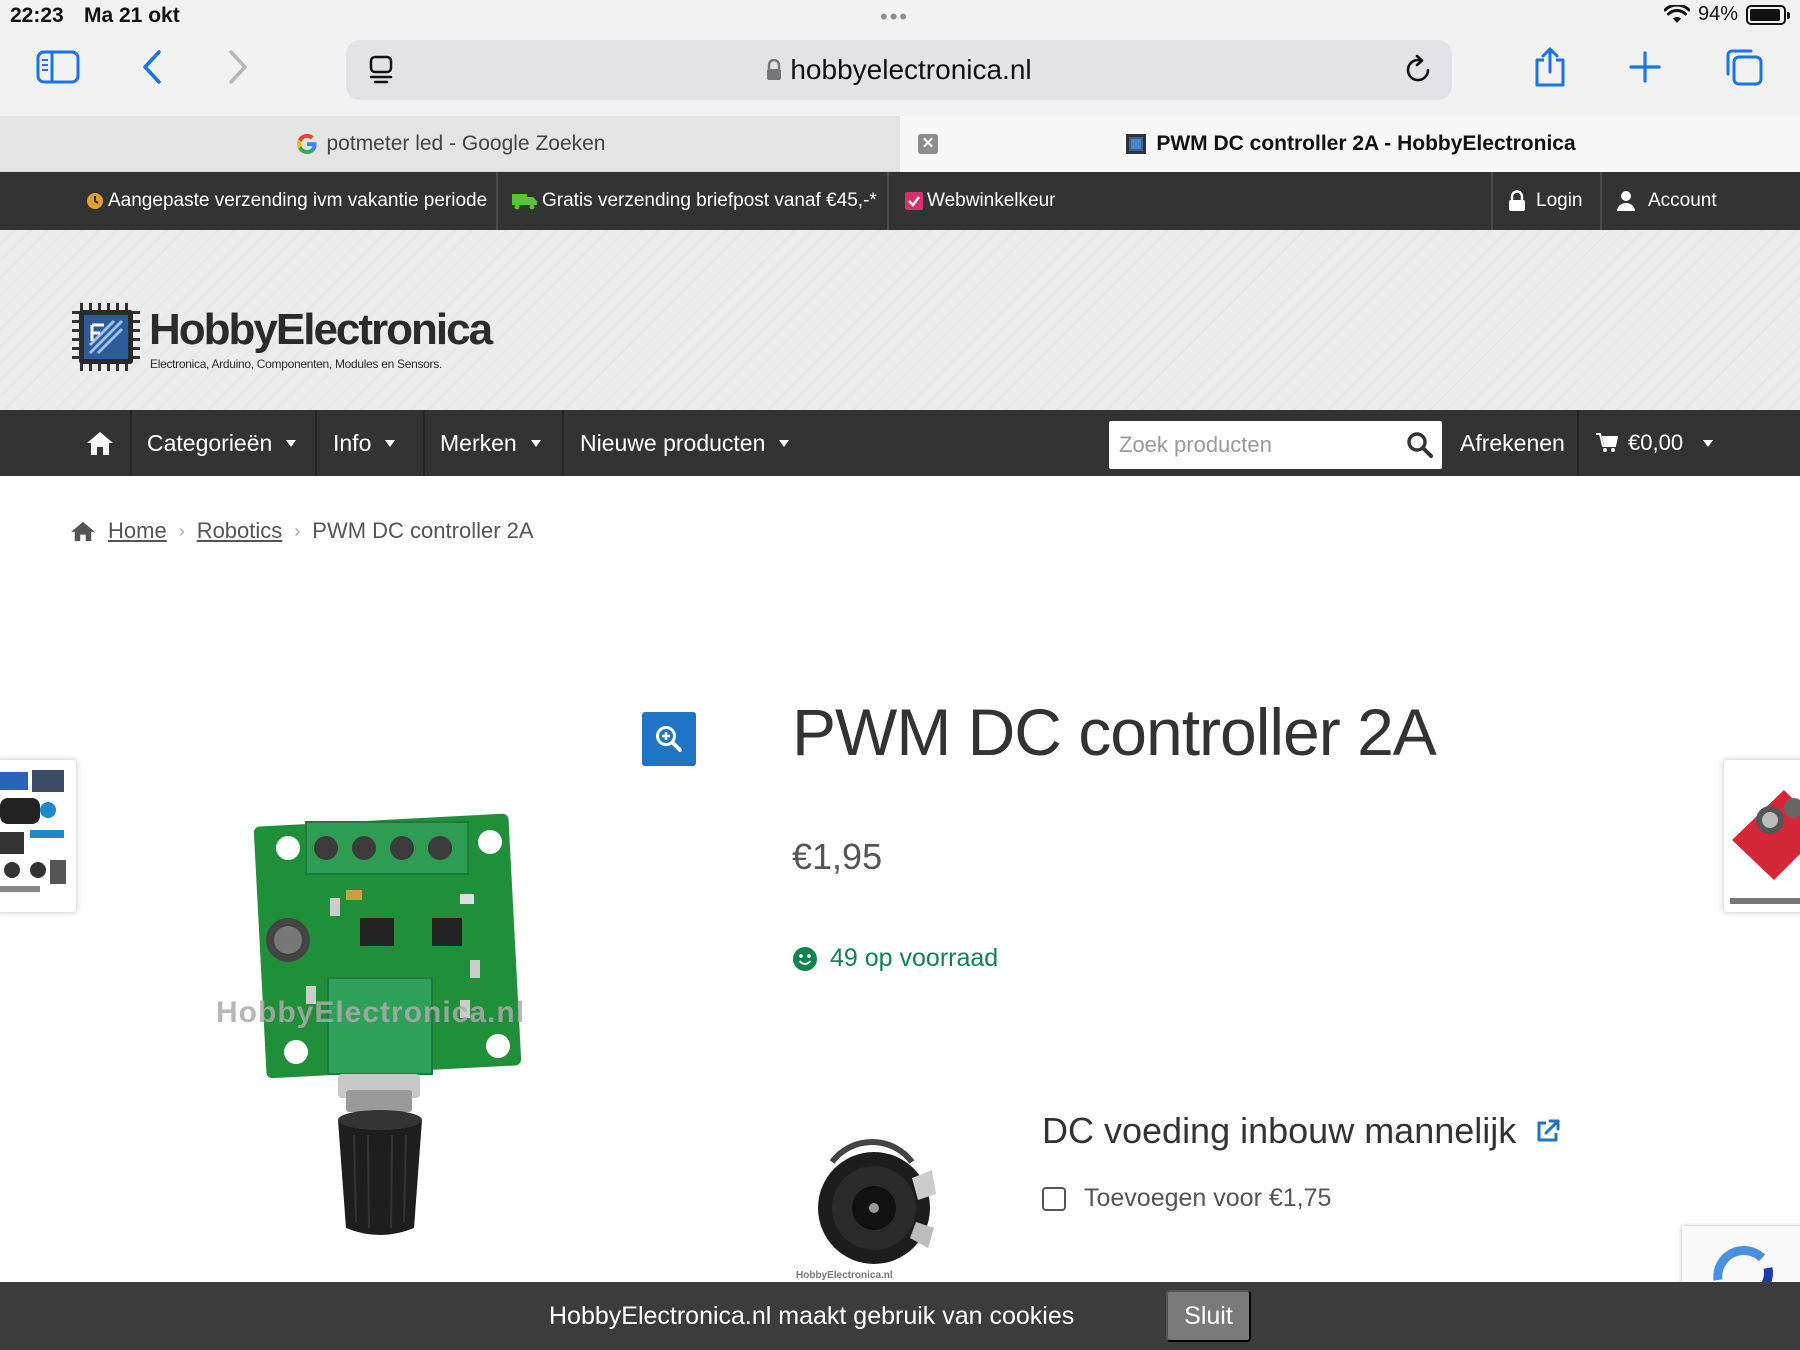 The height and width of the screenshot is (1350, 1800). Describe the element at coordinates (240, 531) in the screenshot. I see `breadcrumb-category: Robotics` at that location.